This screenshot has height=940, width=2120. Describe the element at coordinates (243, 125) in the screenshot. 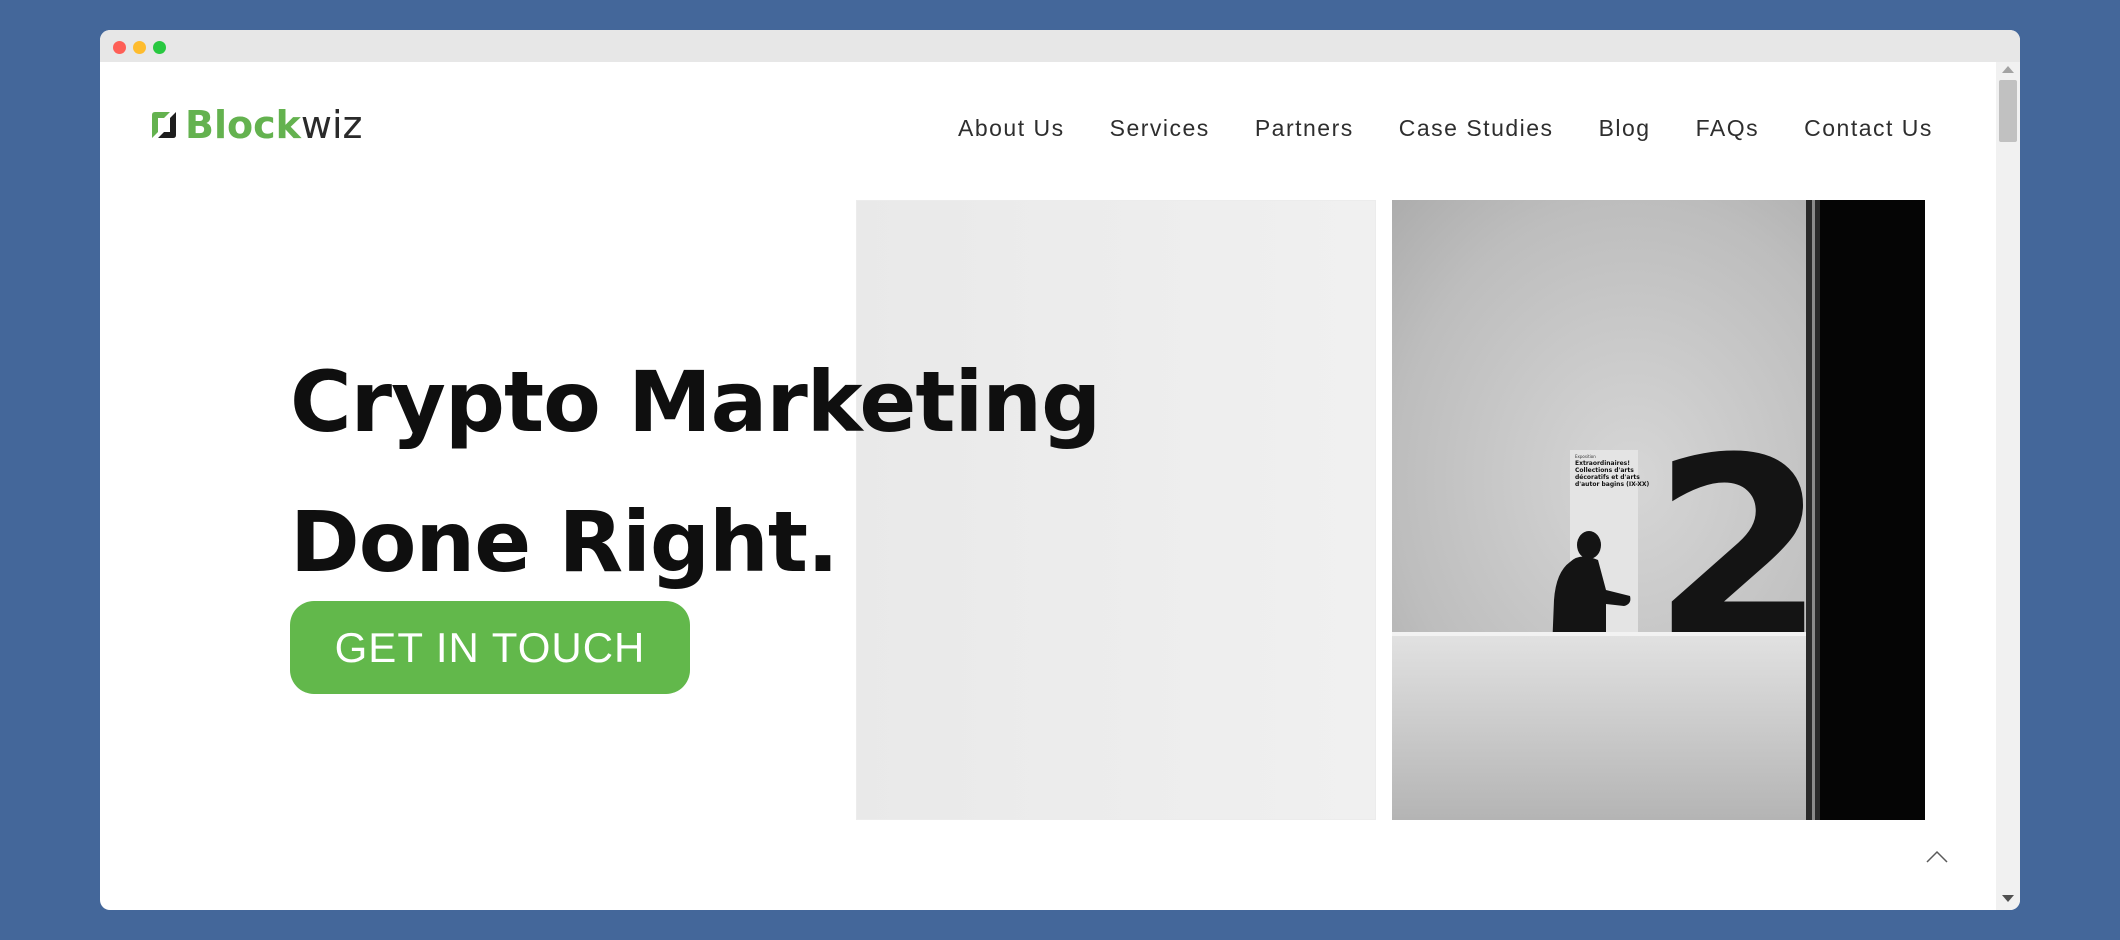

I see `logo-text-block: Block` at that location.